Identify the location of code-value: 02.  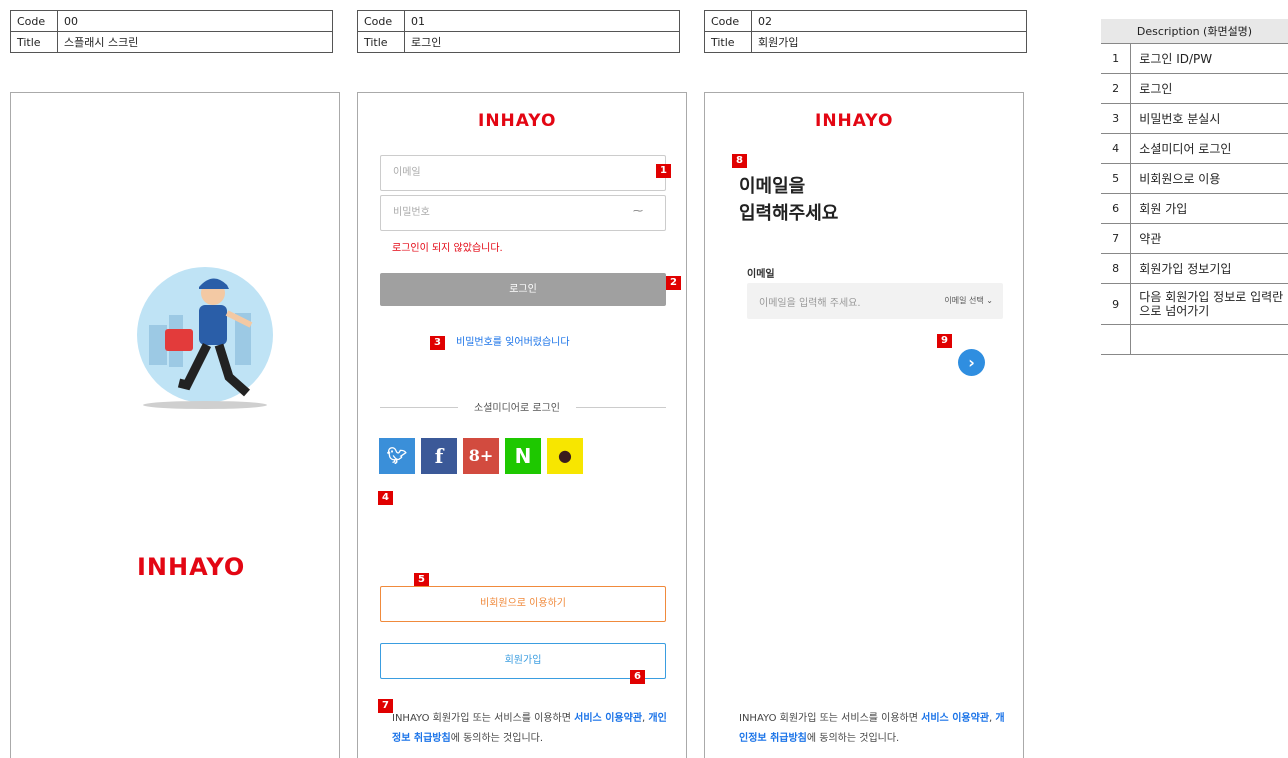
(889, 21).